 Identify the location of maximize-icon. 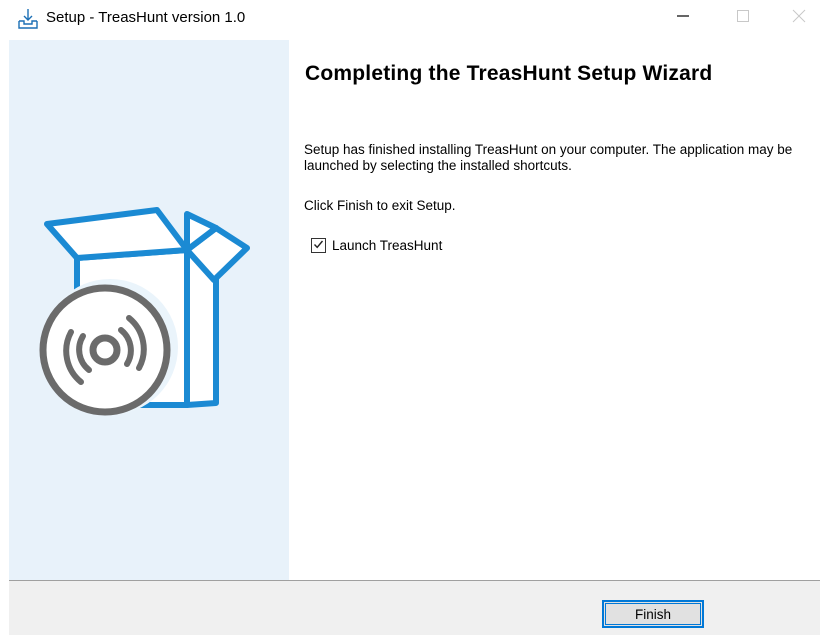
(743, 18).